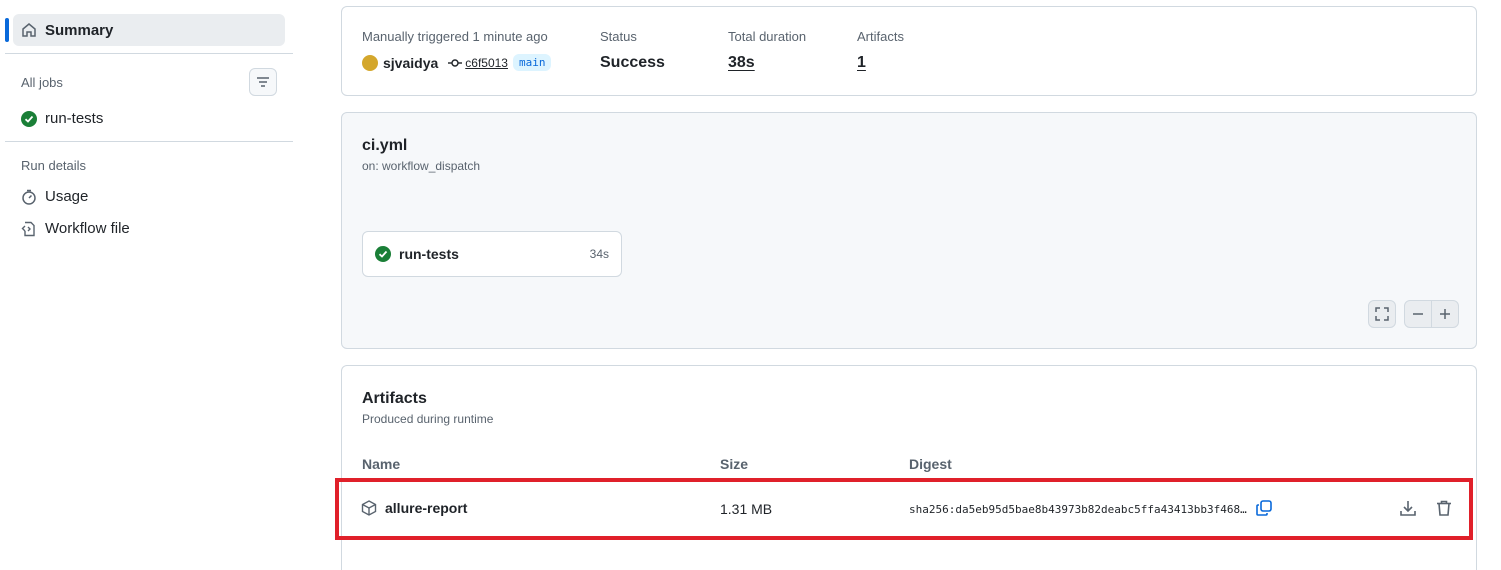 This screenshot has height=570, width=1501. Describe the element at coordinates (426, 508) in the screenshot. I see `artifact-name: allure-report` at that location.